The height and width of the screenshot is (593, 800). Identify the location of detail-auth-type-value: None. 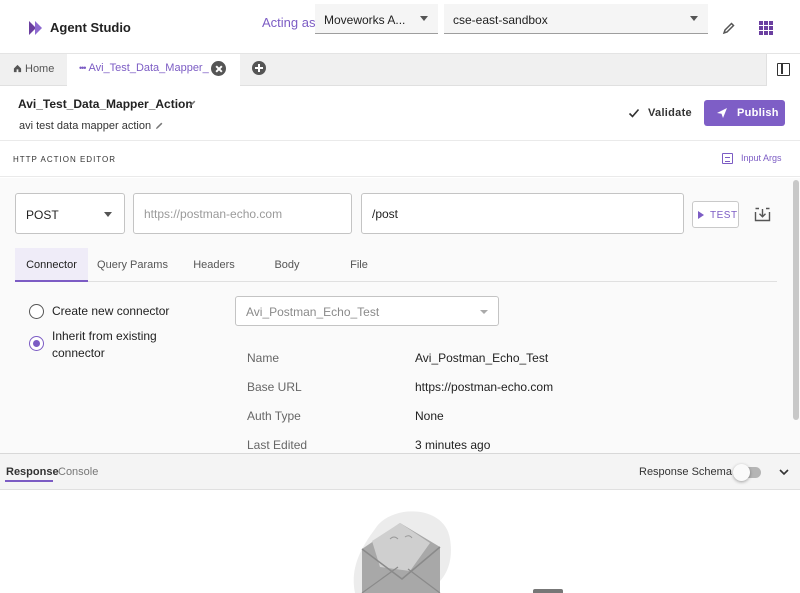
(429, 416).